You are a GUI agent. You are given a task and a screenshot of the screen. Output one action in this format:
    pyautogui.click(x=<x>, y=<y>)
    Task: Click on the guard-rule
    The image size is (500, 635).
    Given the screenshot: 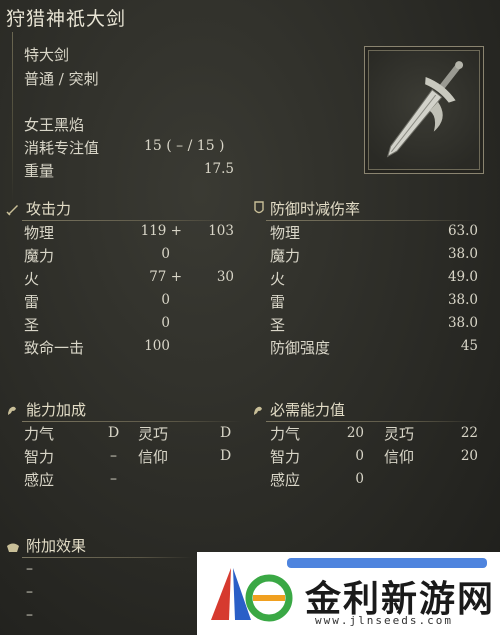 What is the action you would take?
    pyautogui.click(x=373, y=220)
    